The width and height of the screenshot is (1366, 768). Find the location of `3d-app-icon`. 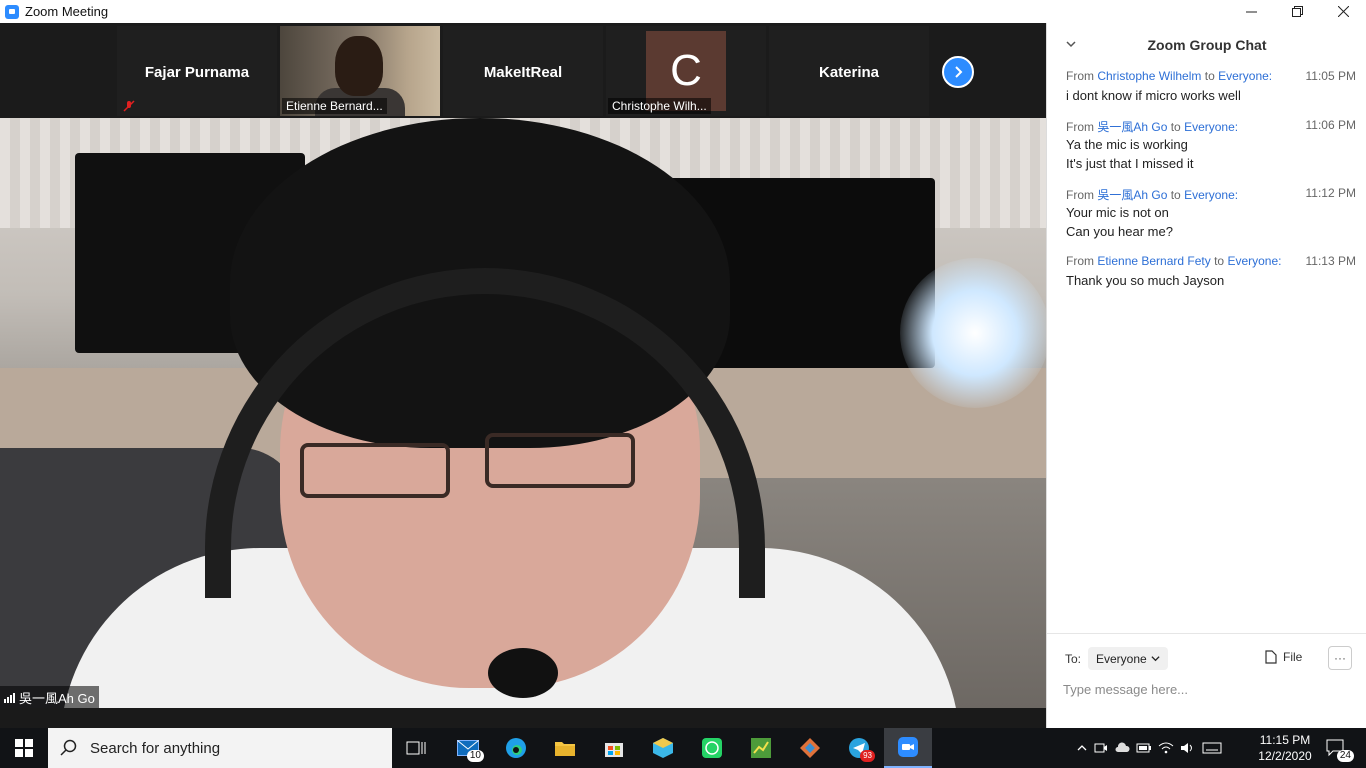

3d-app-icon is located at coordinates (663, 748).